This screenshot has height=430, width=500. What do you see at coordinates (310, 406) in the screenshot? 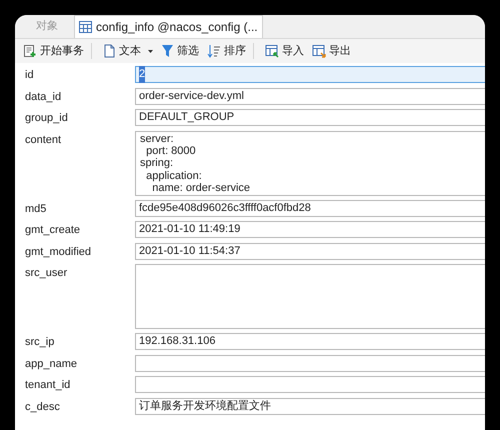
I see `input-field: 订单服务开发环境配置文件` at bounding box center [310, 406].